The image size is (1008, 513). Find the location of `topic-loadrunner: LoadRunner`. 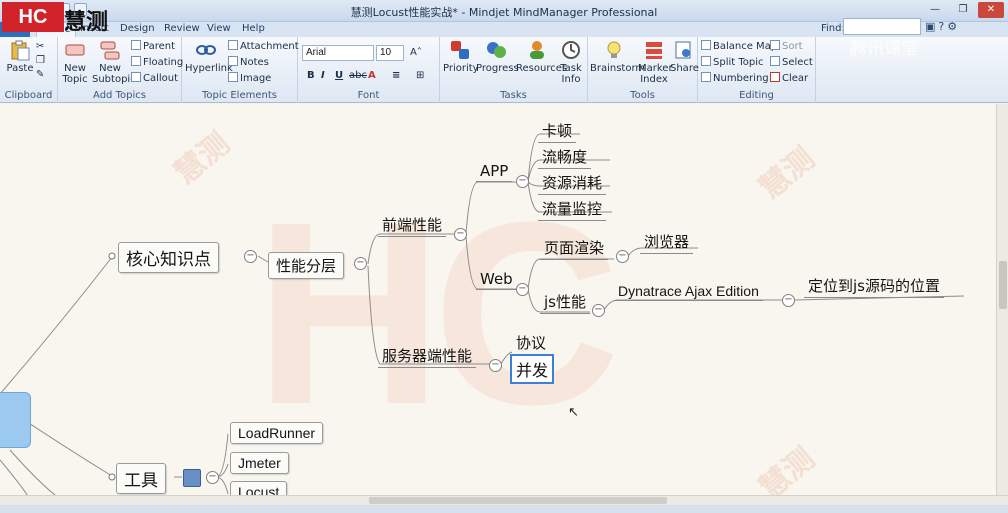

topic-loadrunner: LoadRunner is located at coordinates (277, 433).